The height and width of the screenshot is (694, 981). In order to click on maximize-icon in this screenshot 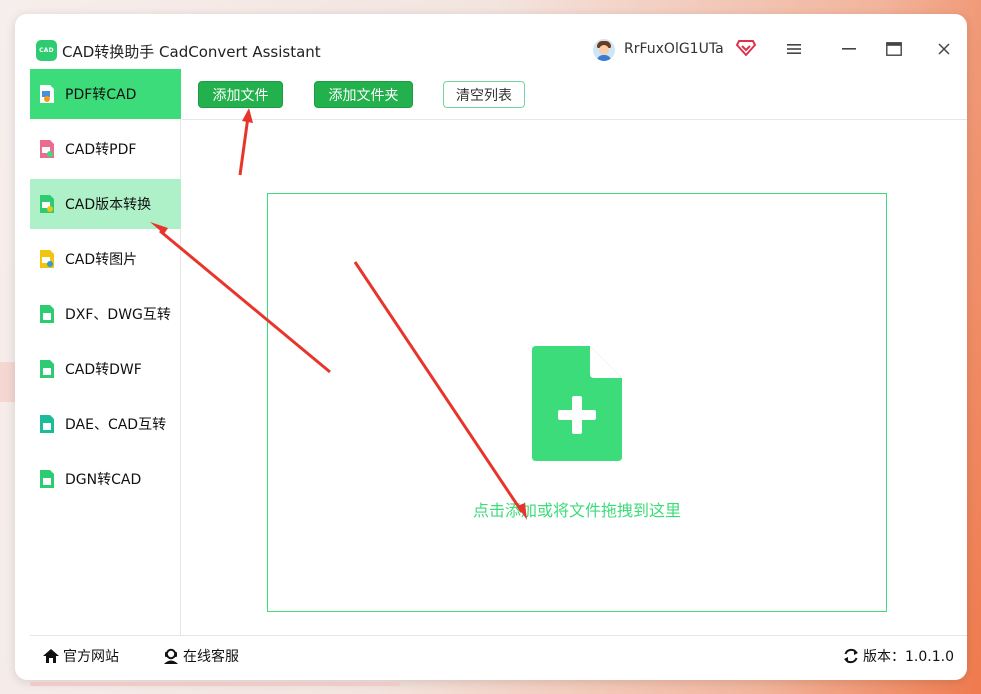, I will do `click(894, 49)`.